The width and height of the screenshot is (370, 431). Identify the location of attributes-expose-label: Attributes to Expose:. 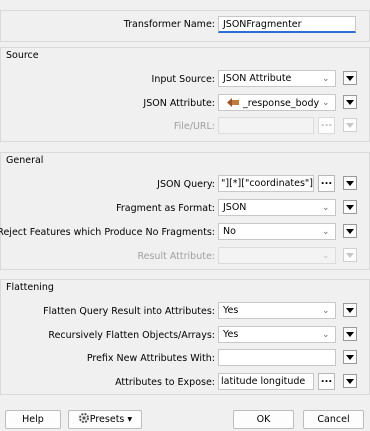
(165, 382).